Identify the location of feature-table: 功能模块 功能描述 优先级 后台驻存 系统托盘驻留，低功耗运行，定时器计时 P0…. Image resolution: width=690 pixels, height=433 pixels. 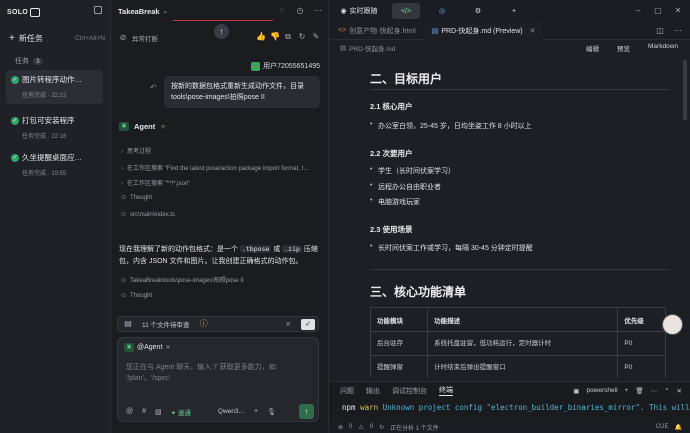
(517, 342).